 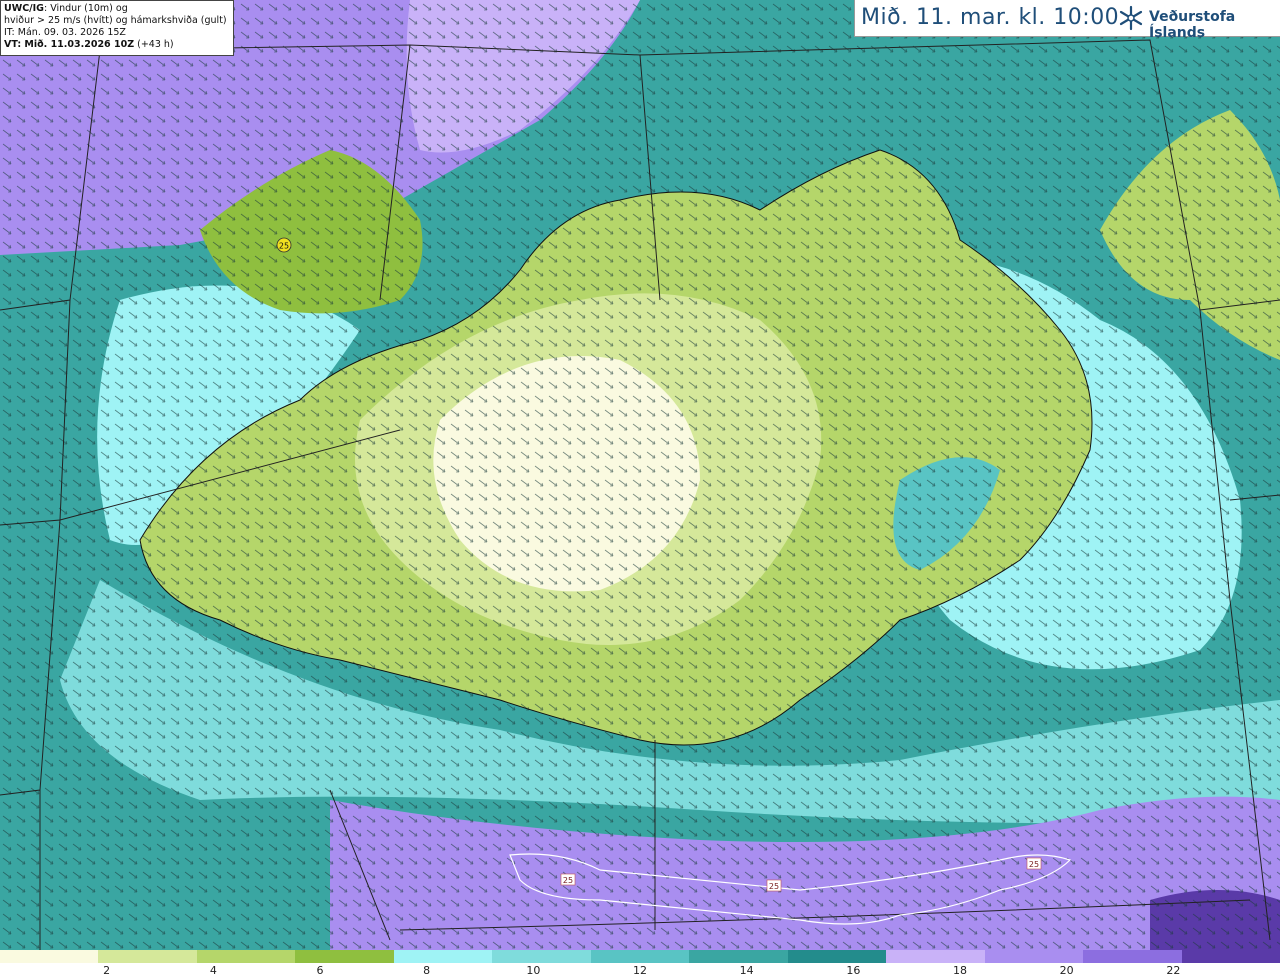 What do you see at coordinates (960, 970) in the screenshot?
I see `scale-tick-label: 18` at bounding box center [960, 970].